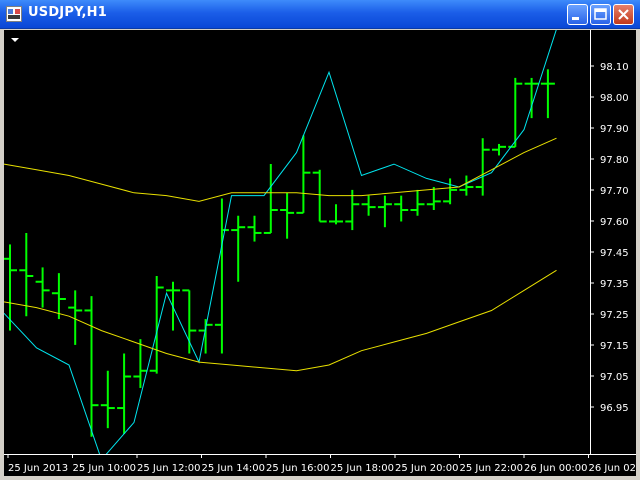  I want to click on minimize-icon, so click(575, 18).